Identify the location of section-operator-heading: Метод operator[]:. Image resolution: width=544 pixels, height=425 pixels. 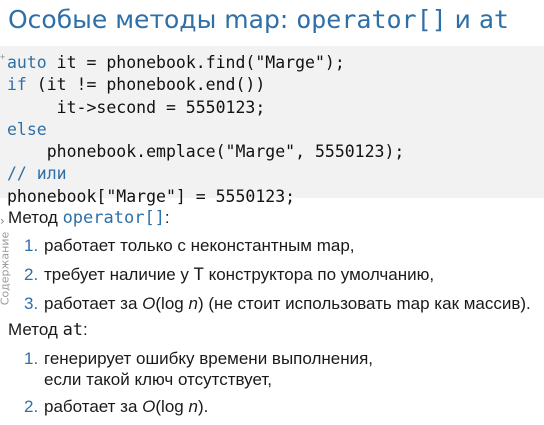
(89, 218).